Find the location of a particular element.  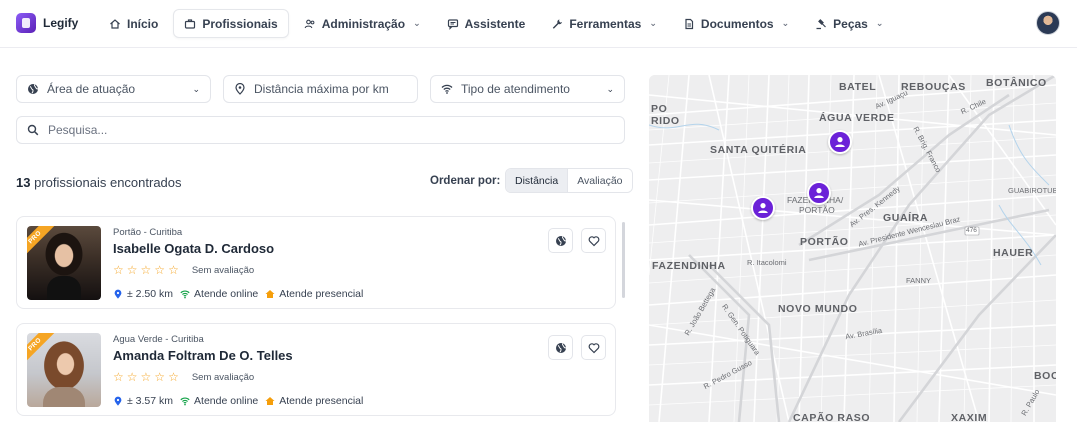

area-select-label: Área de atuação is located at coordinates (91, 89).